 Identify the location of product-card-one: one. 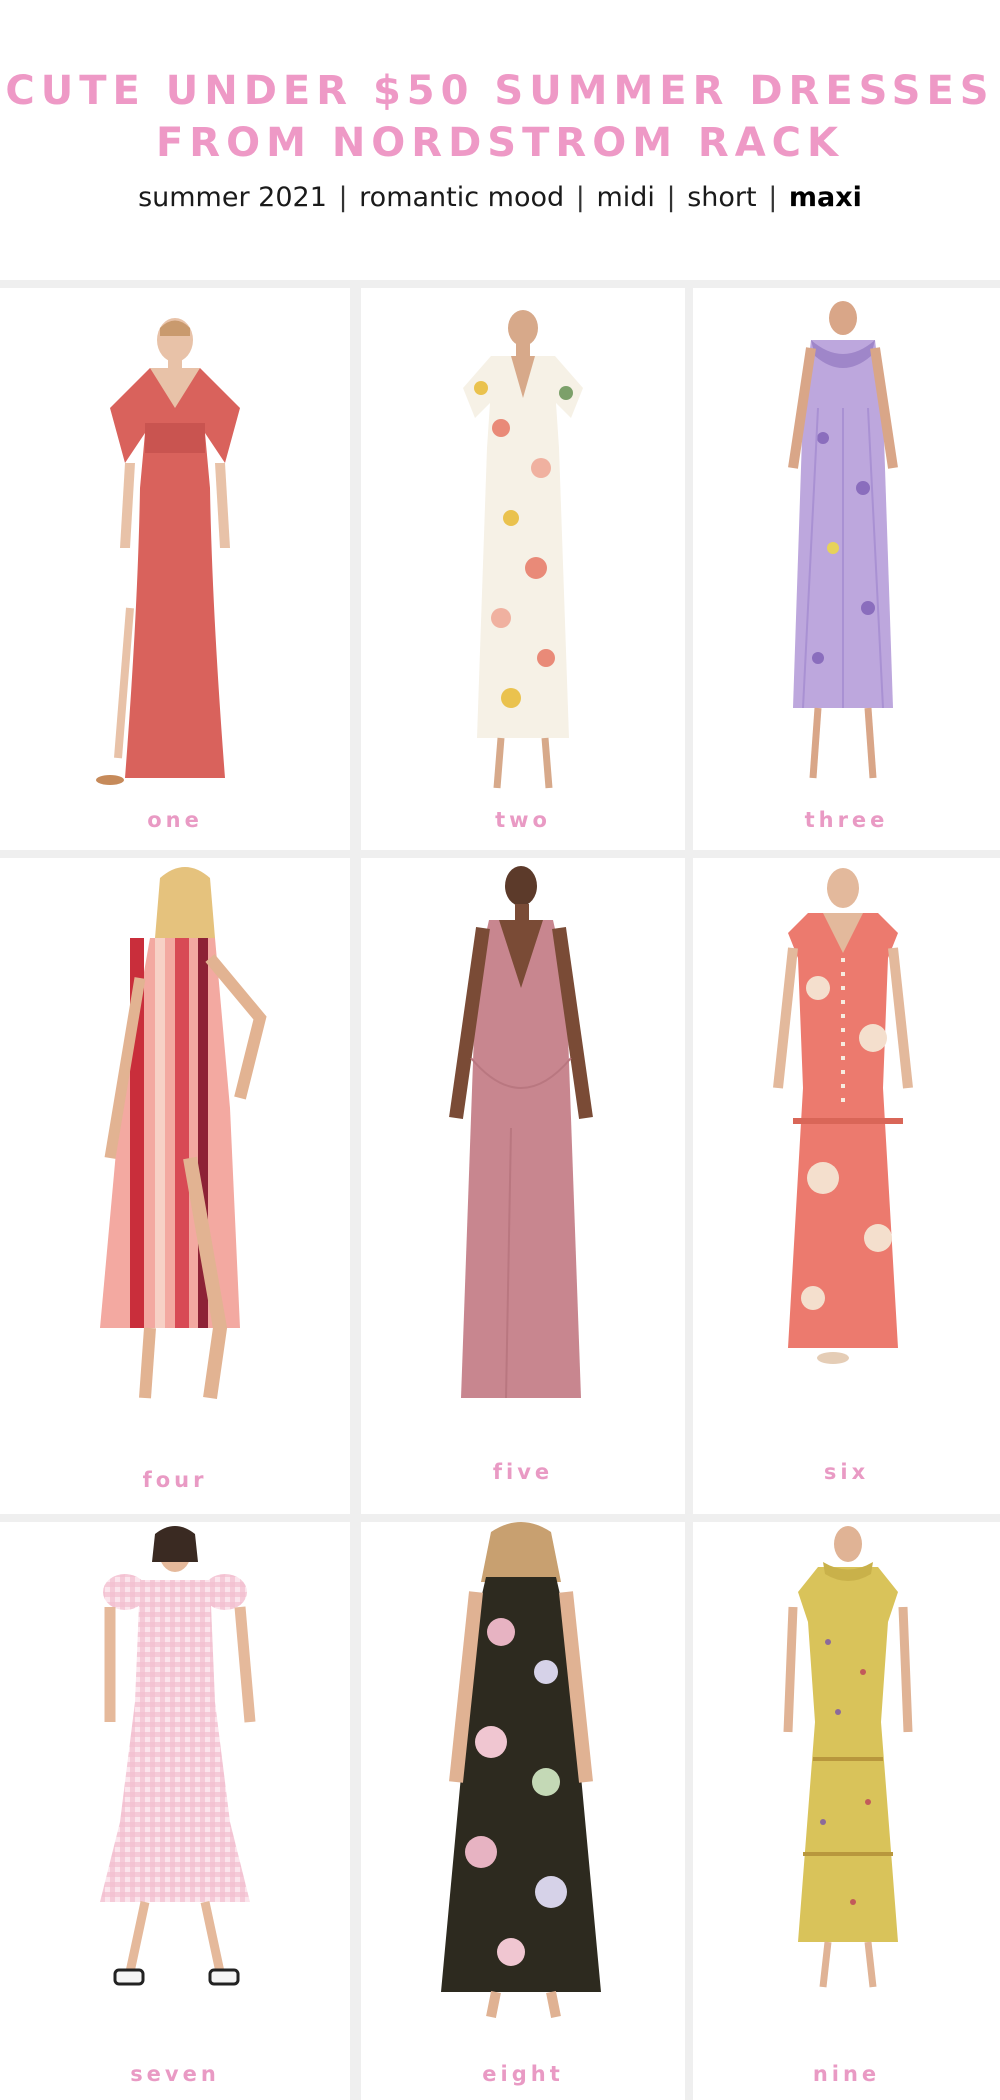
(175, 569).